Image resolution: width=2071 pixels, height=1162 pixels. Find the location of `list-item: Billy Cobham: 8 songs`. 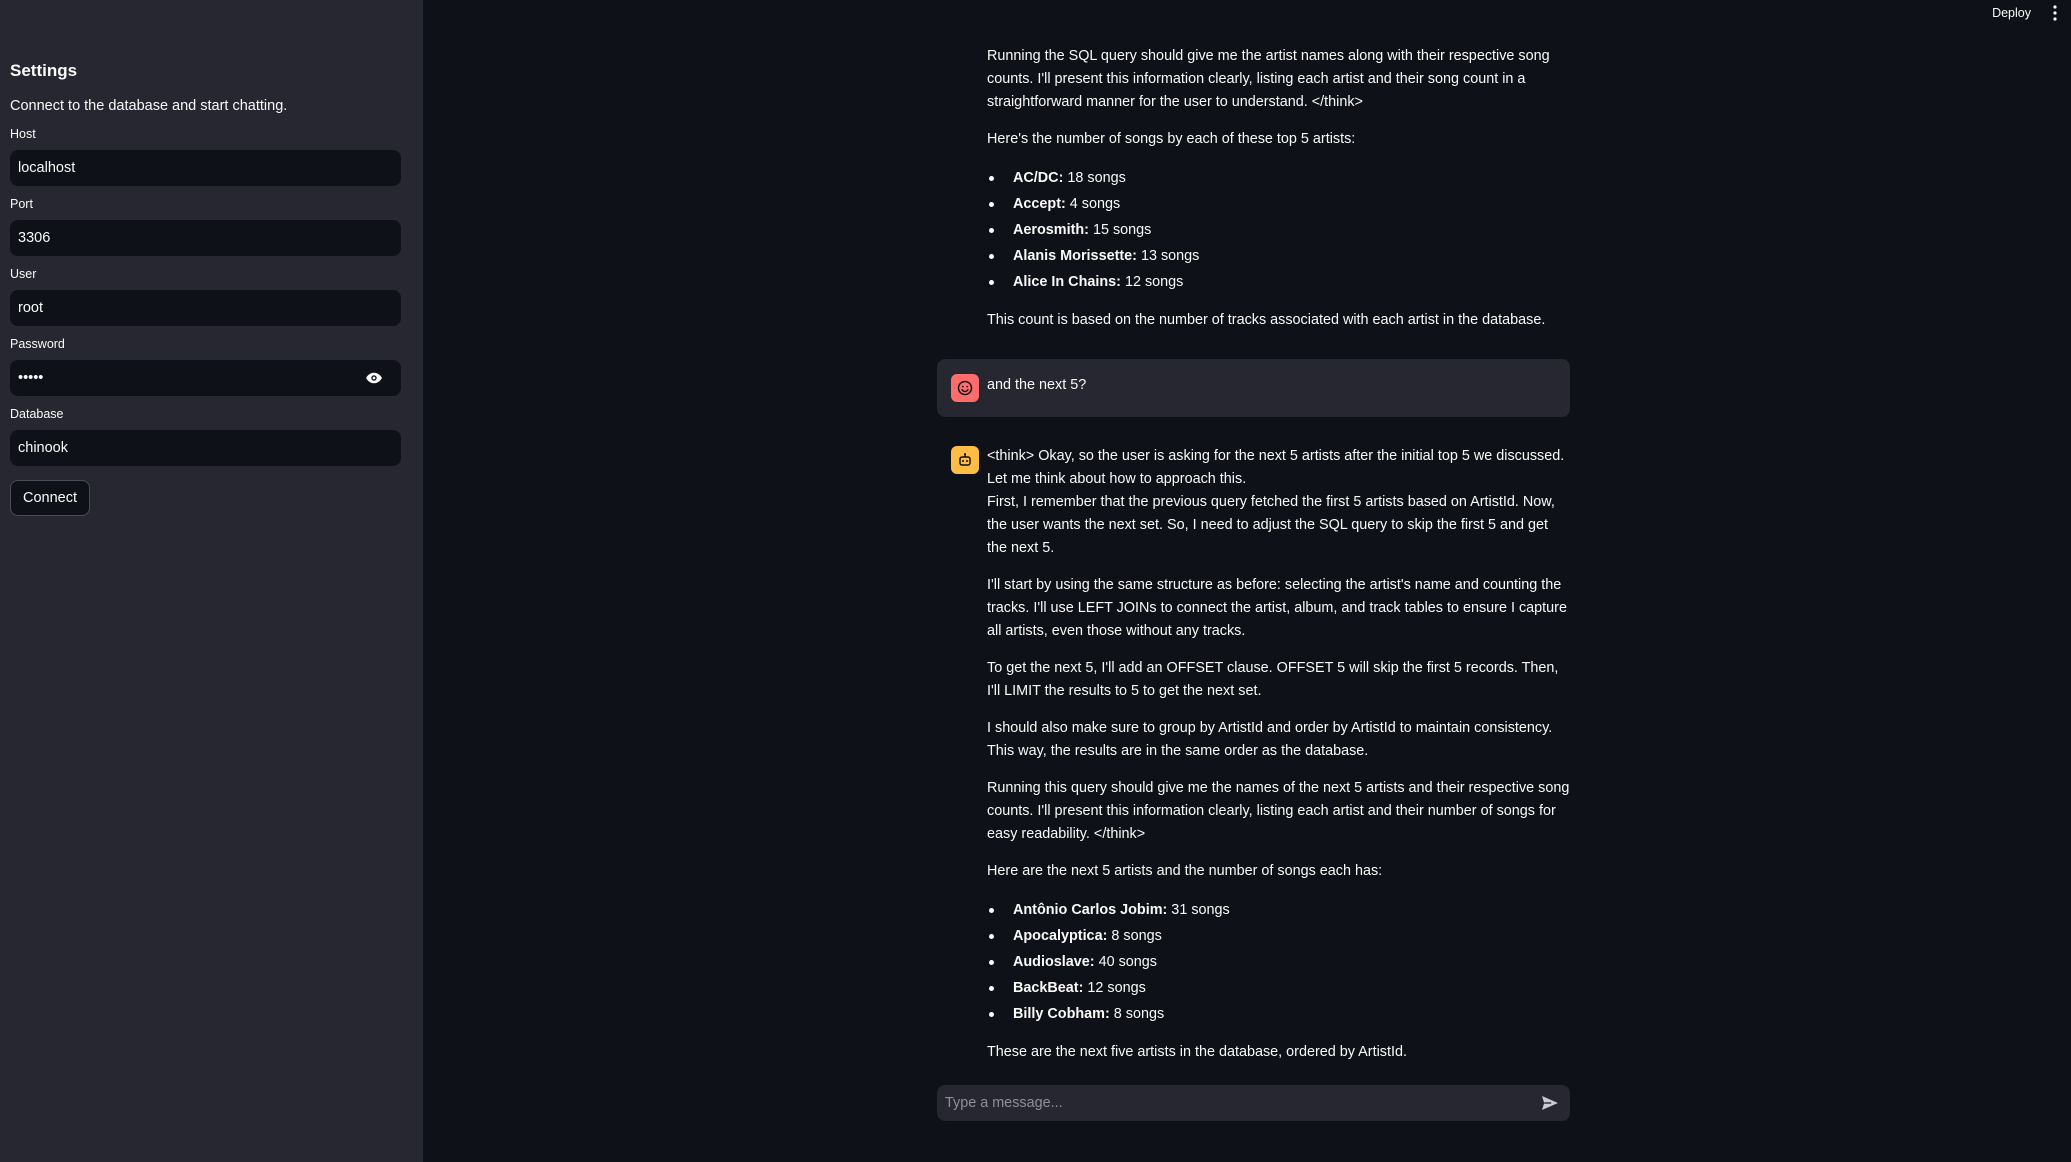

list-item: Billy Cobham: 8 songs is located at coordinates (1278, 1014).